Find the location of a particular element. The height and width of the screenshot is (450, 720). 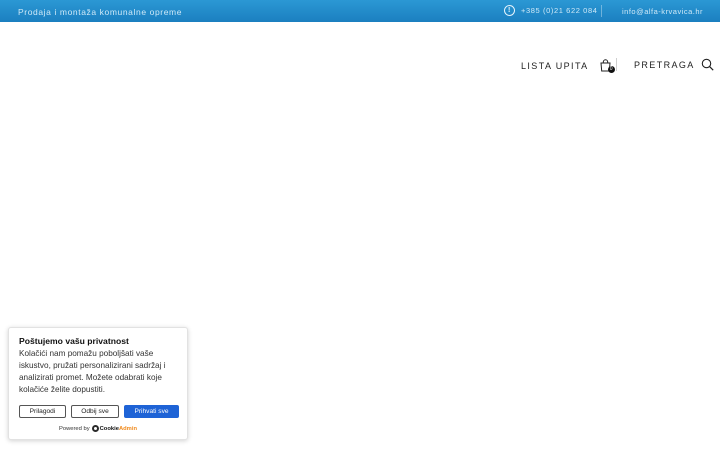

nav-divider is located at coordinates (616, 64).